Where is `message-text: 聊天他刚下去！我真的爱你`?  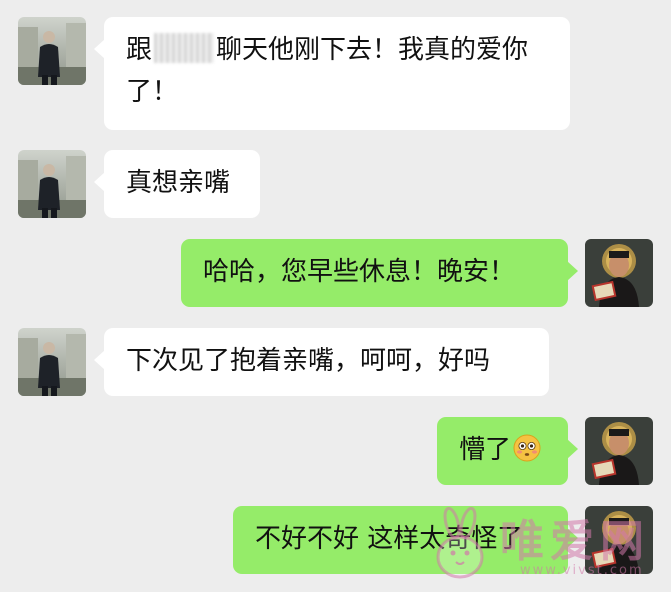 message-text: 聊天他刚下去！我真的爱你 is located at coordinates (372, 50).